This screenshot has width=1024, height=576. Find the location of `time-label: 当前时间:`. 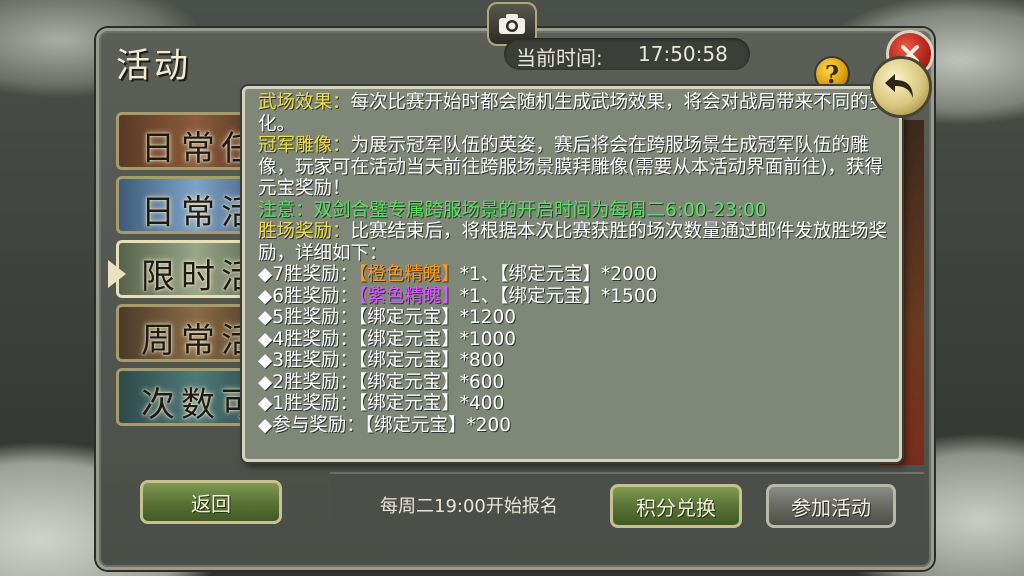

time-label: 当前时间: is located at coordinates (559, 58).